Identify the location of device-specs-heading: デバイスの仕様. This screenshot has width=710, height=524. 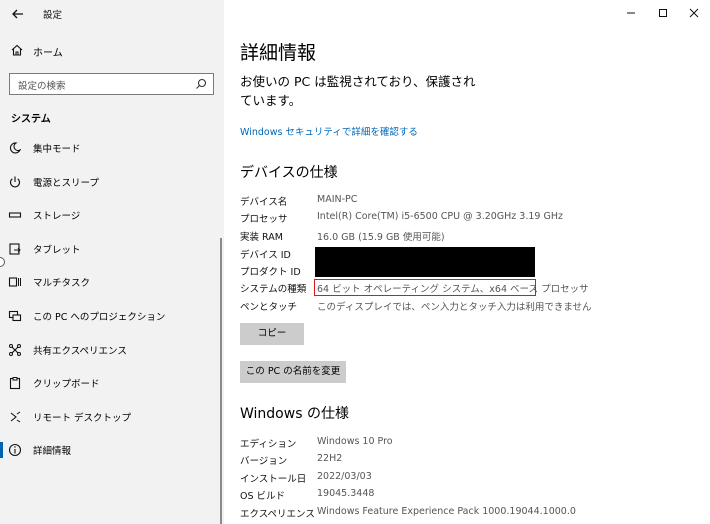
(289, 173).